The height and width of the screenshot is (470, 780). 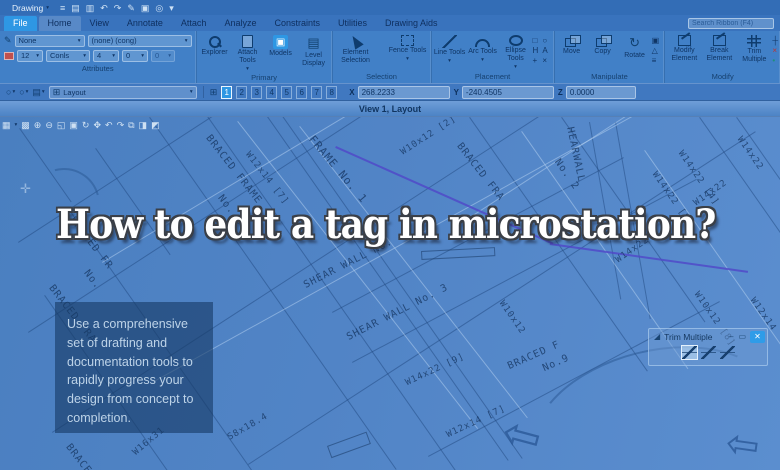 I want to click on minimize-icon: –, so click(x=731, y=336).